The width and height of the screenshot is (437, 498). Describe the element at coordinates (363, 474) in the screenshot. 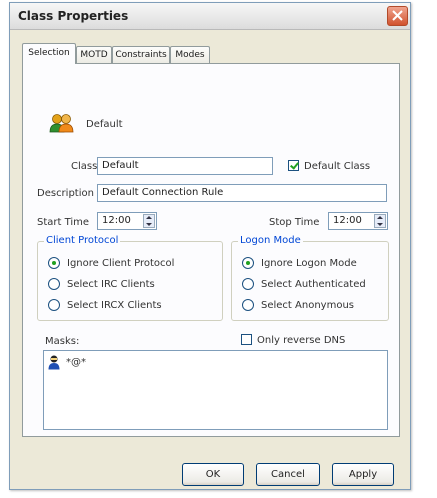

I see `apply-button: Apply` at that location.